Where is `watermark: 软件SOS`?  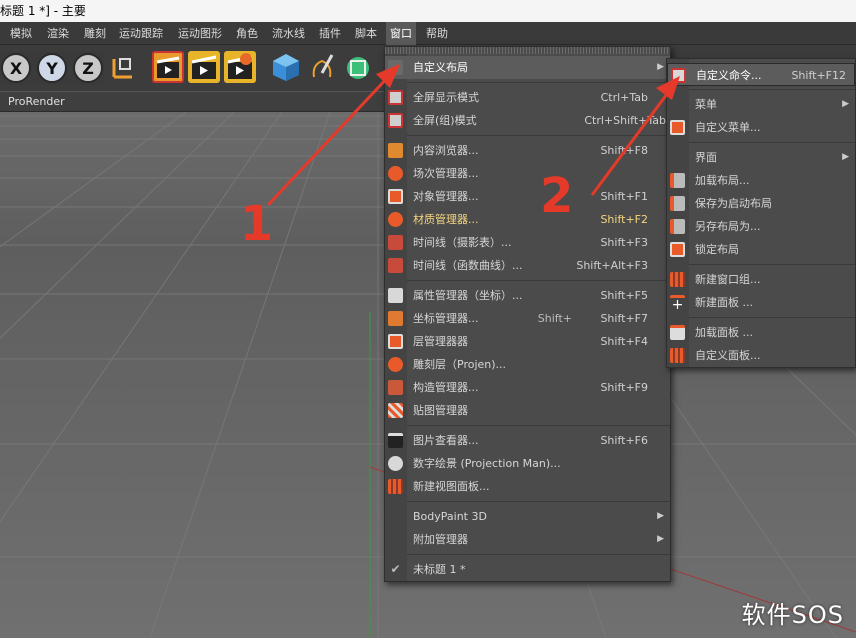 watermark: 软件SOS is located at coordinates (792, 615).